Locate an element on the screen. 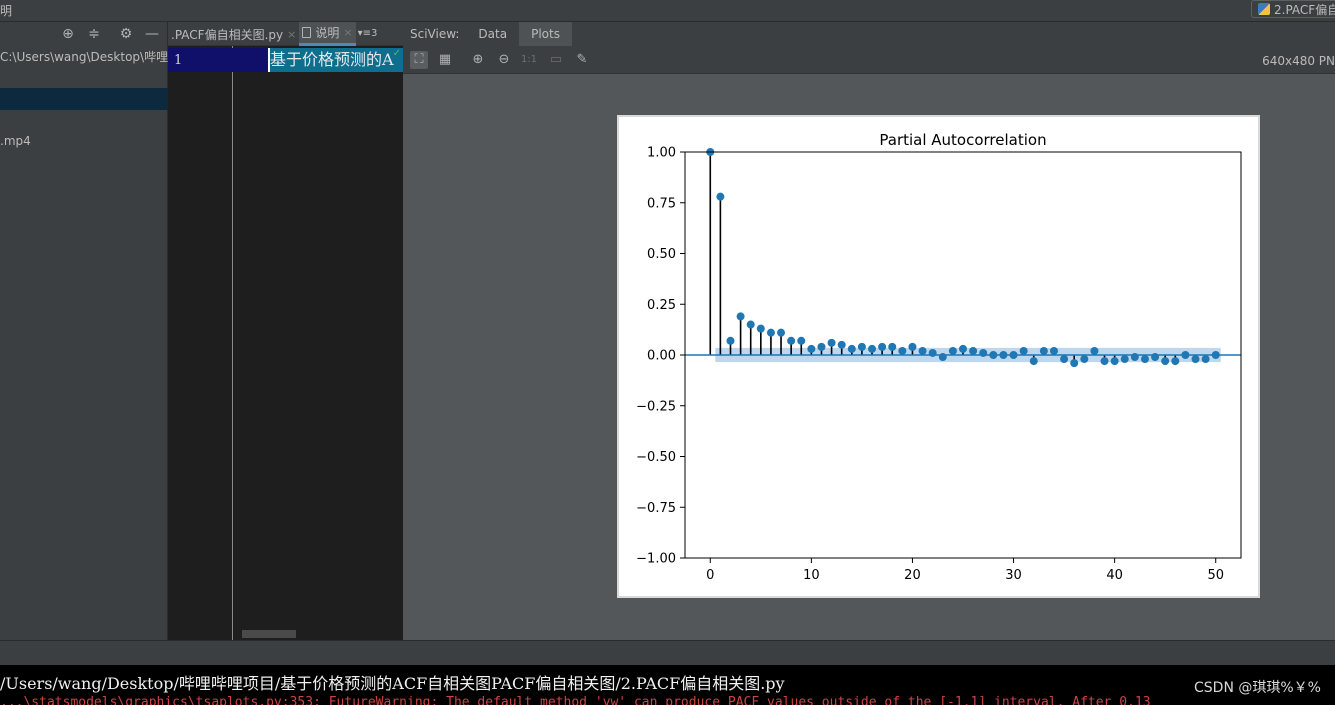  fit-zoom-icon: ▭ is located at coordinates (556, 60).